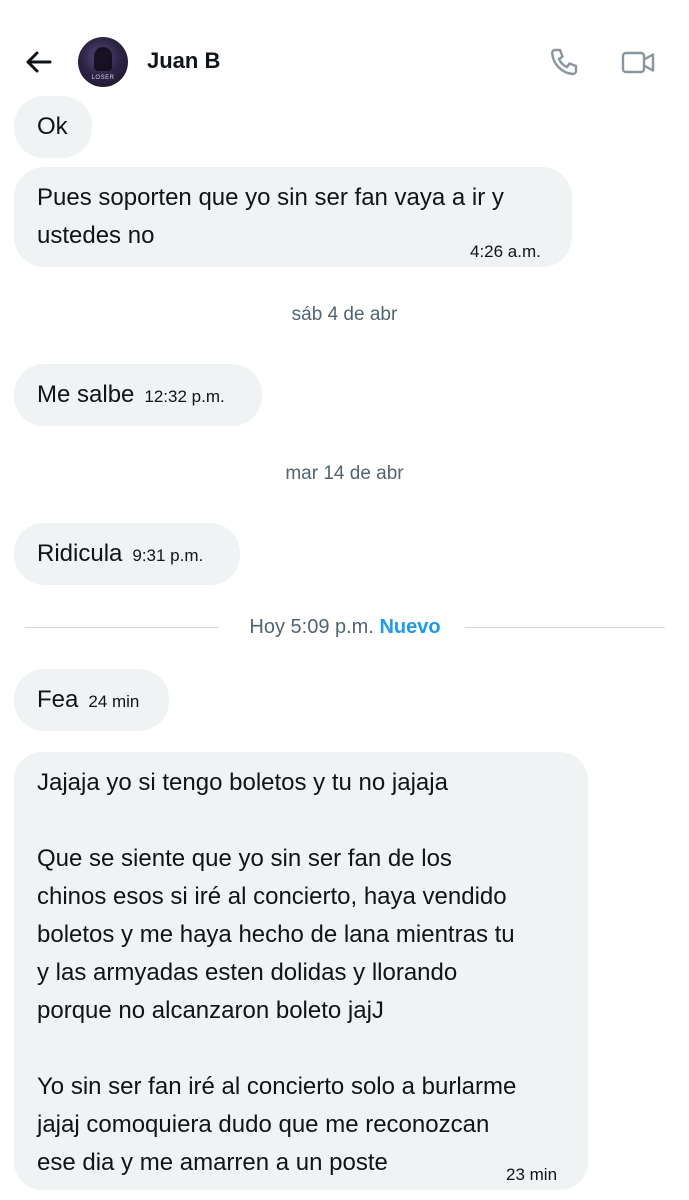 The height and width of the screenshot is (1200, 689). What do you see at coordinates (168, 555) in the screenshot?
I see `message-timestamp: 9:31 p.m.` at bounding box center [168, 555].